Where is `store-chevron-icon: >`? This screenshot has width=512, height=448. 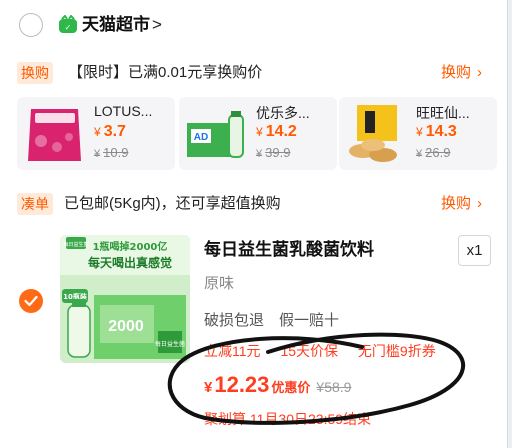 store-chevron-icon: > is located at coordinates (157, 25).